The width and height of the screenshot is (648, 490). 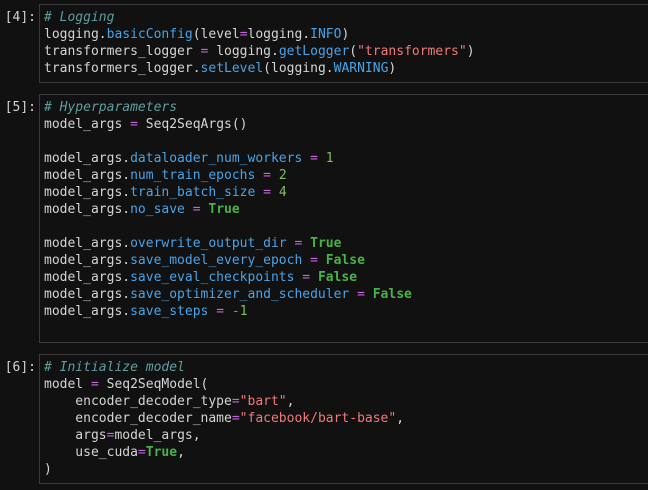 What do you see at coordinates (20, 107) in the screenshot?
I see `cell-prompt: [5]:` at bounding box center [20, 107].